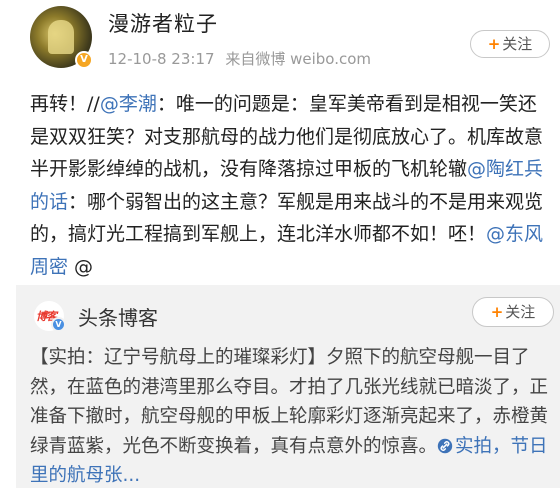 The width and height of the screenshot is (560, 488). I want to click on follow-label: 关注, so click(517, 44).